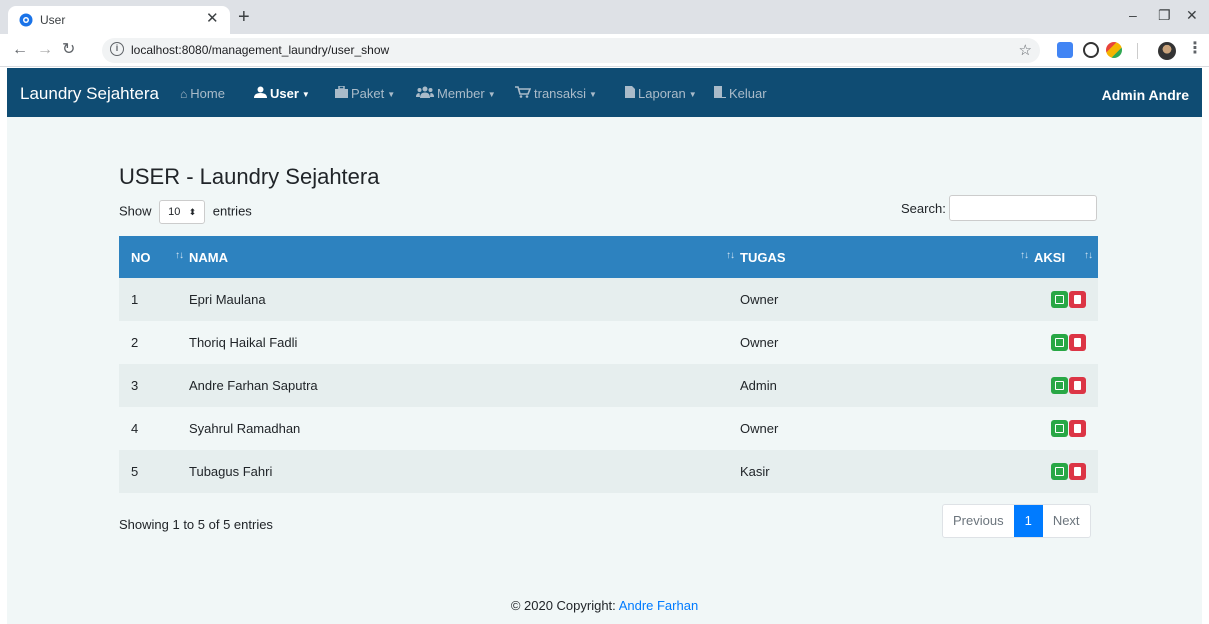 This screenshot has height=624, width=1209. I want to click on cell-nama: Andre Farhan Saputra, so click(253, 385).